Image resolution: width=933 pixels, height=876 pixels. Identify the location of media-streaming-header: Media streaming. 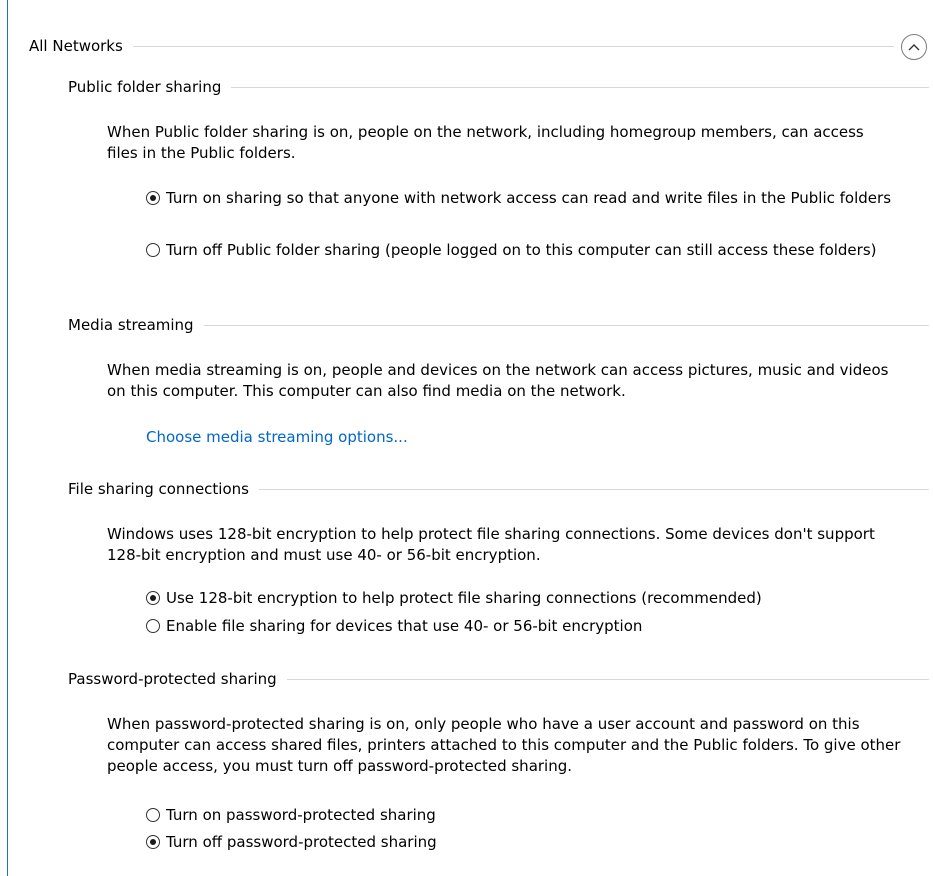
(498, 325).